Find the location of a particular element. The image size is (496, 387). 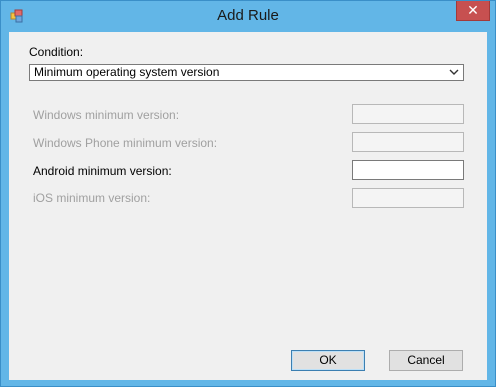

windows-min-version-label: Windows minimum version: is located at coordinates (106, 115).